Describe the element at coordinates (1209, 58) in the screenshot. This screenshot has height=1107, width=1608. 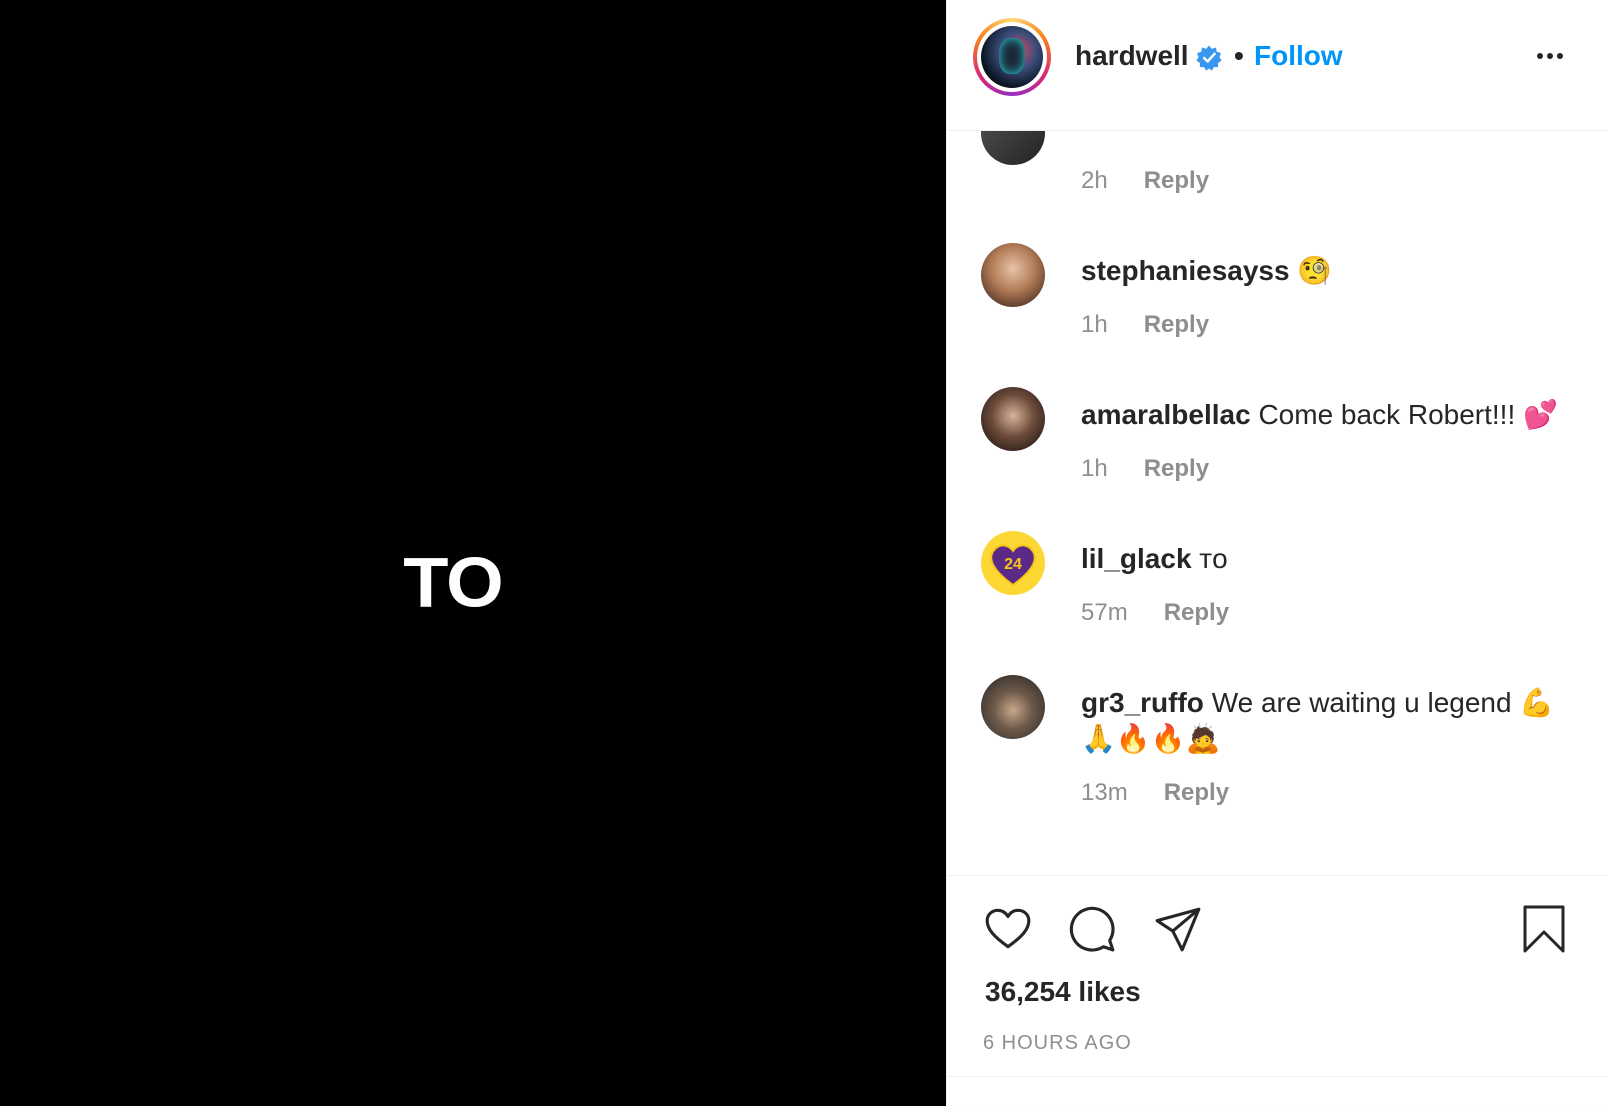
I see `verified-badge-icon` at that location.